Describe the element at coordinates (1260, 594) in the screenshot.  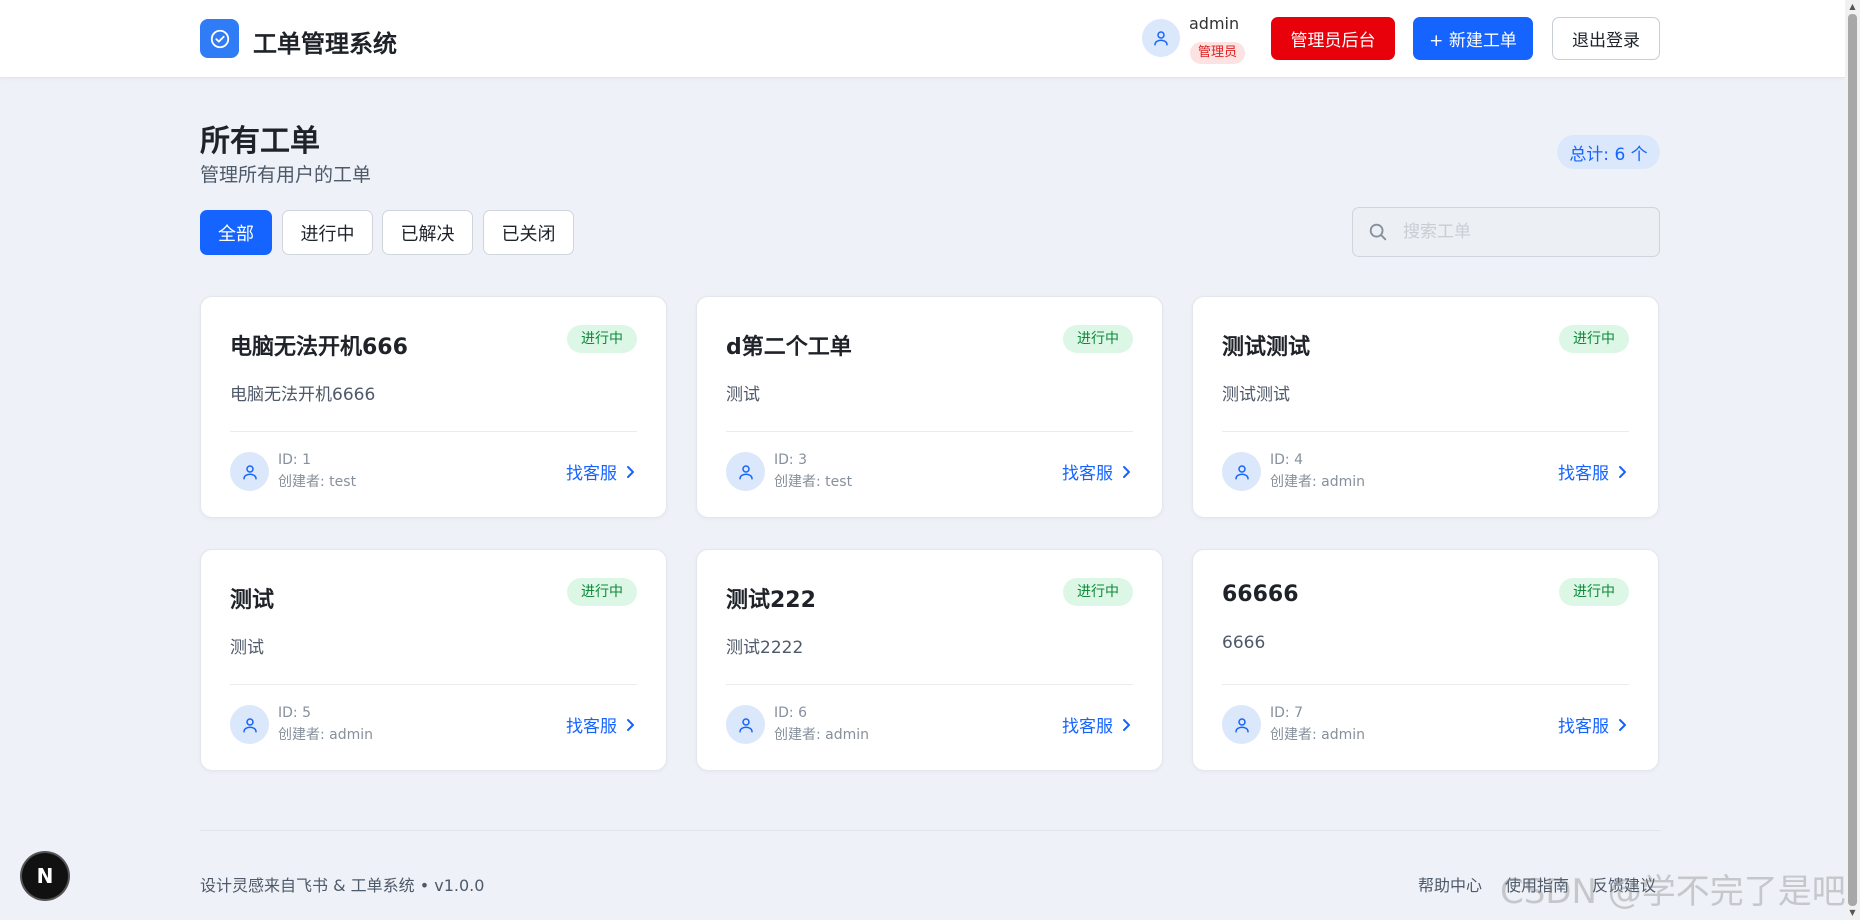
I see `ticket-title: 66666` at that location.